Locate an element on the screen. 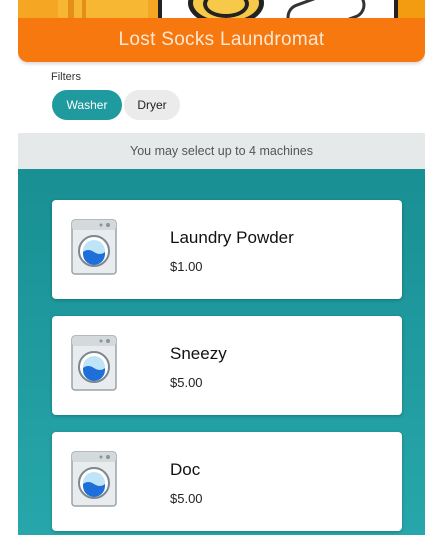  machine-card: Sneezy $5.00 is located at coordinates (227, 365).